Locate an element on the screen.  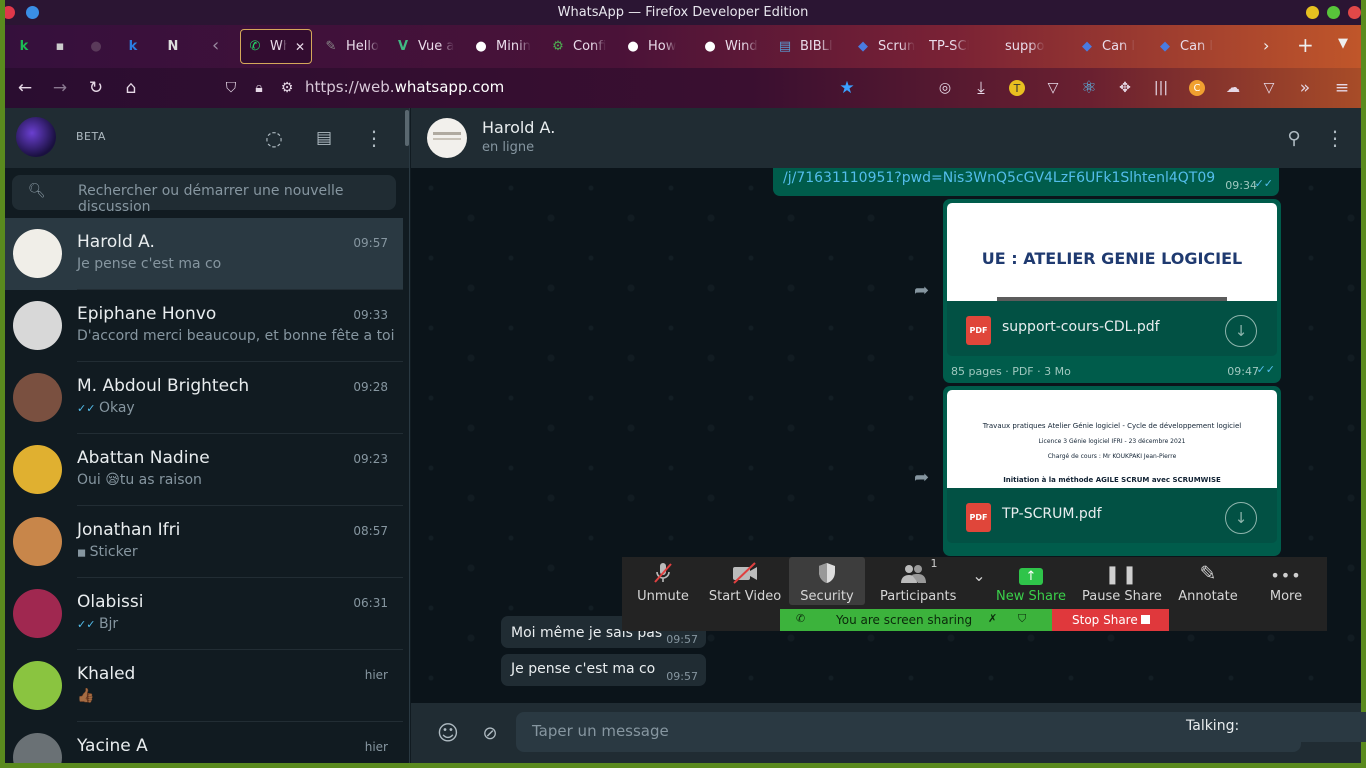
chat-item: Harold A. 09:57 Je pense c'est ma co is located at coordinates (204, 254).